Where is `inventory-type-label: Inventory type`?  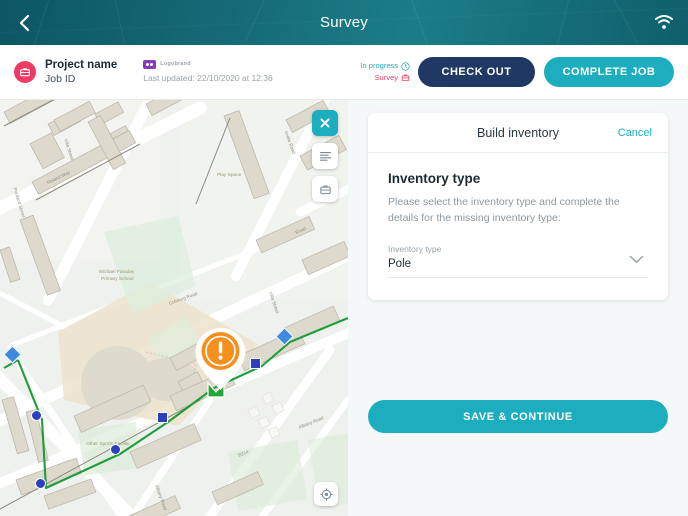
inventory-type-label: Inventory type is located at coordinates (415, 248).